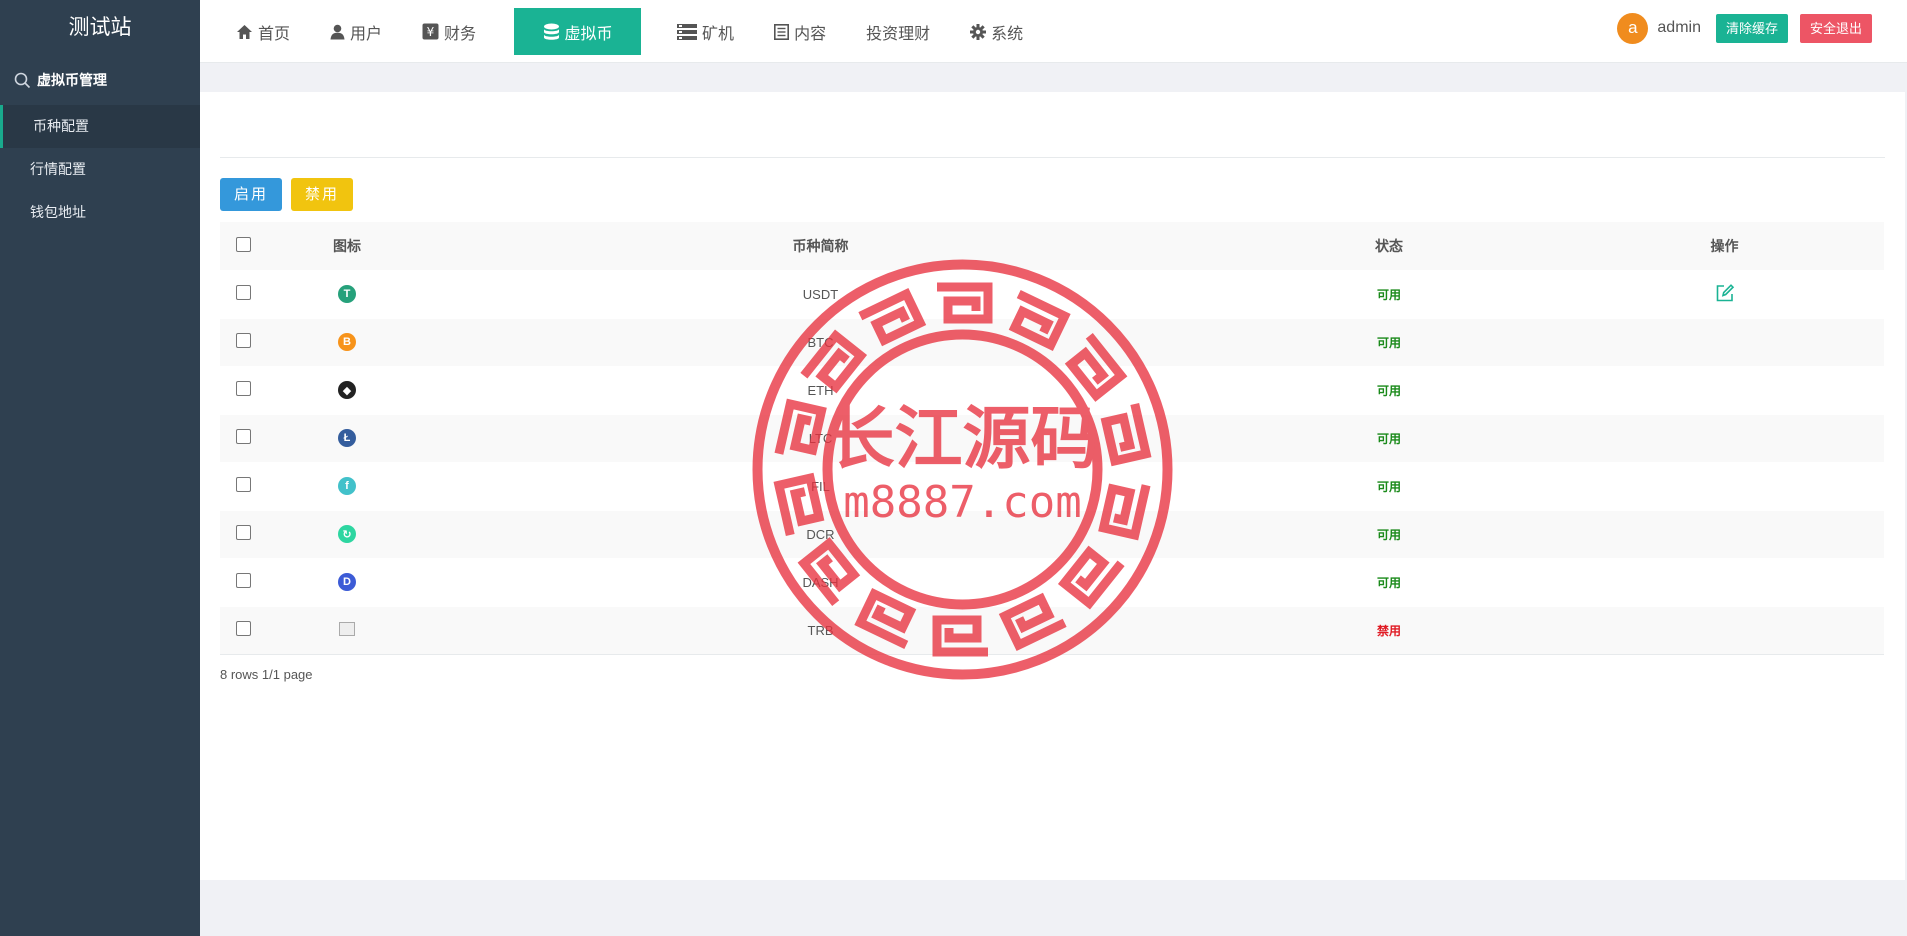 This screenshot has width=1907, height=936. I want to click on coin-logo-icon: Ł, so click(347, 438).